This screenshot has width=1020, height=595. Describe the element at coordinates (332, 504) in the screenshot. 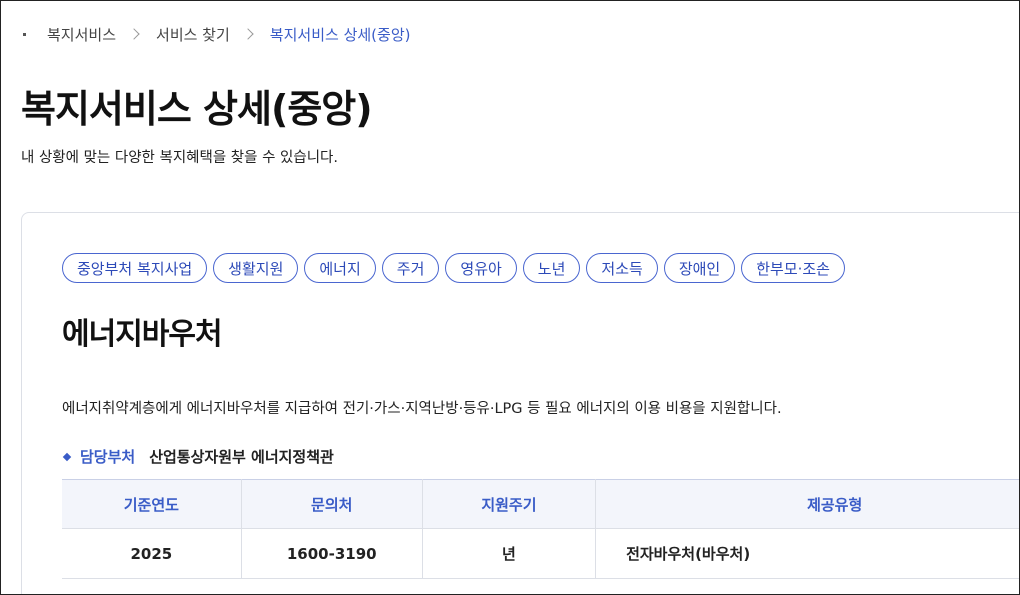

I see `header-contact: 문의처` at that location.